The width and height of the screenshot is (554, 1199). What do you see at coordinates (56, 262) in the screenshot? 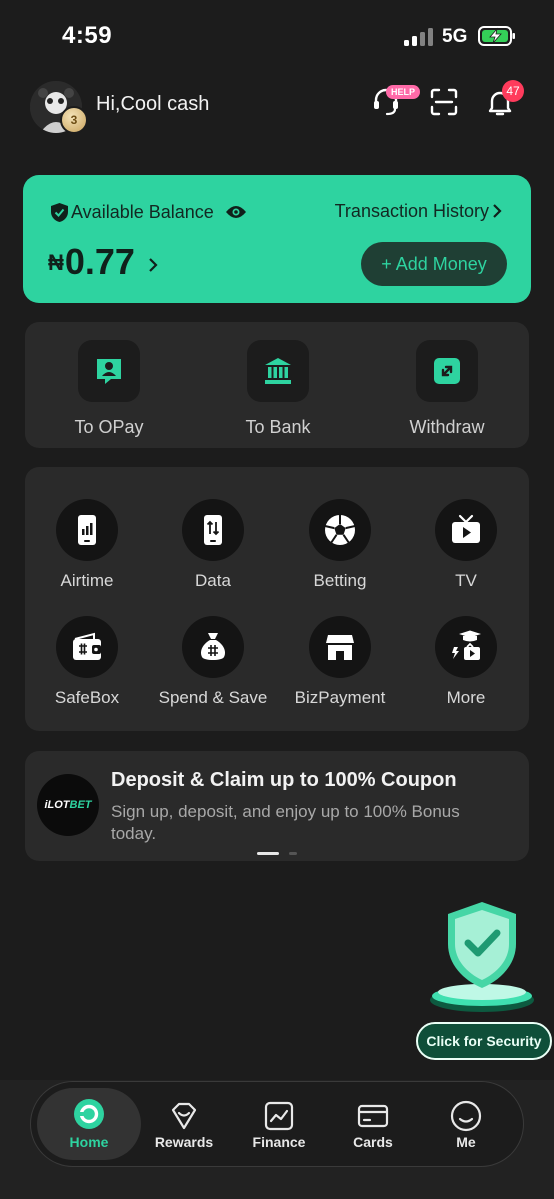
I see `currency-symbol: ₦` at bounding box center [56, 262].